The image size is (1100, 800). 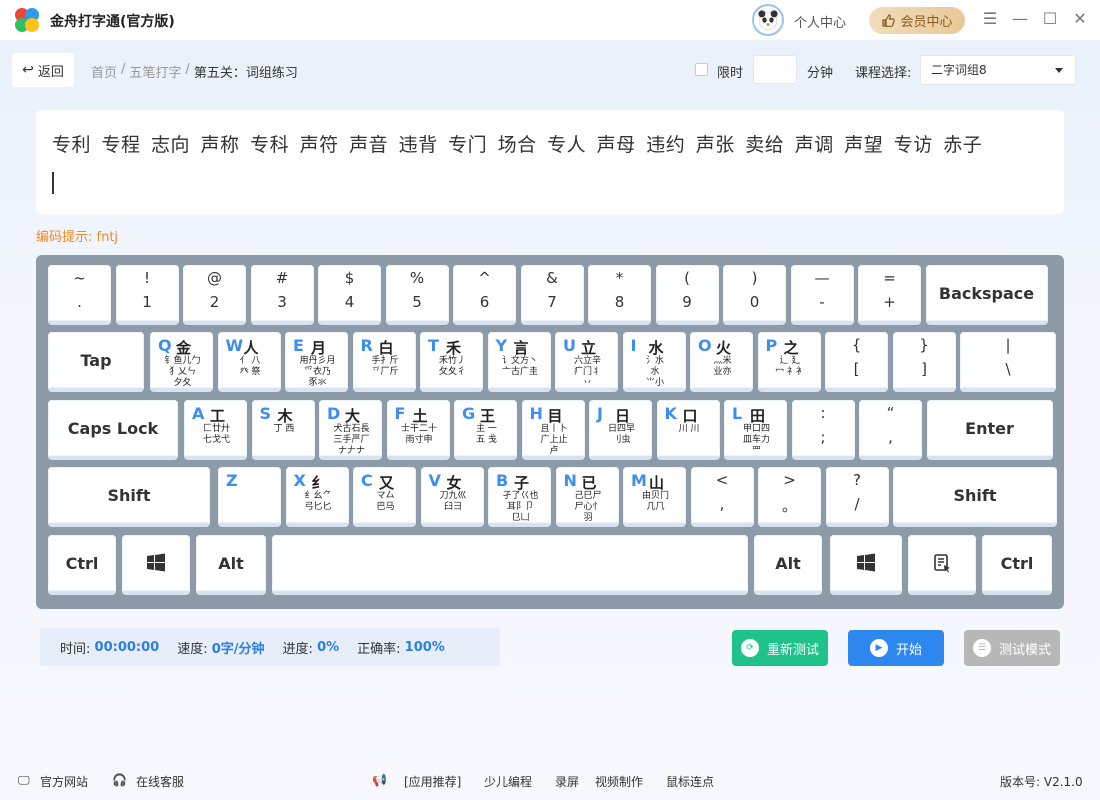 I want to click on practice-text-panel: 专利 专程 志向 声称 专科 声符 声音 违背 专门 场合 专人 声母 违约 声张 卖给 声调 声望 专访 赤子, so click(x=550, y=162).